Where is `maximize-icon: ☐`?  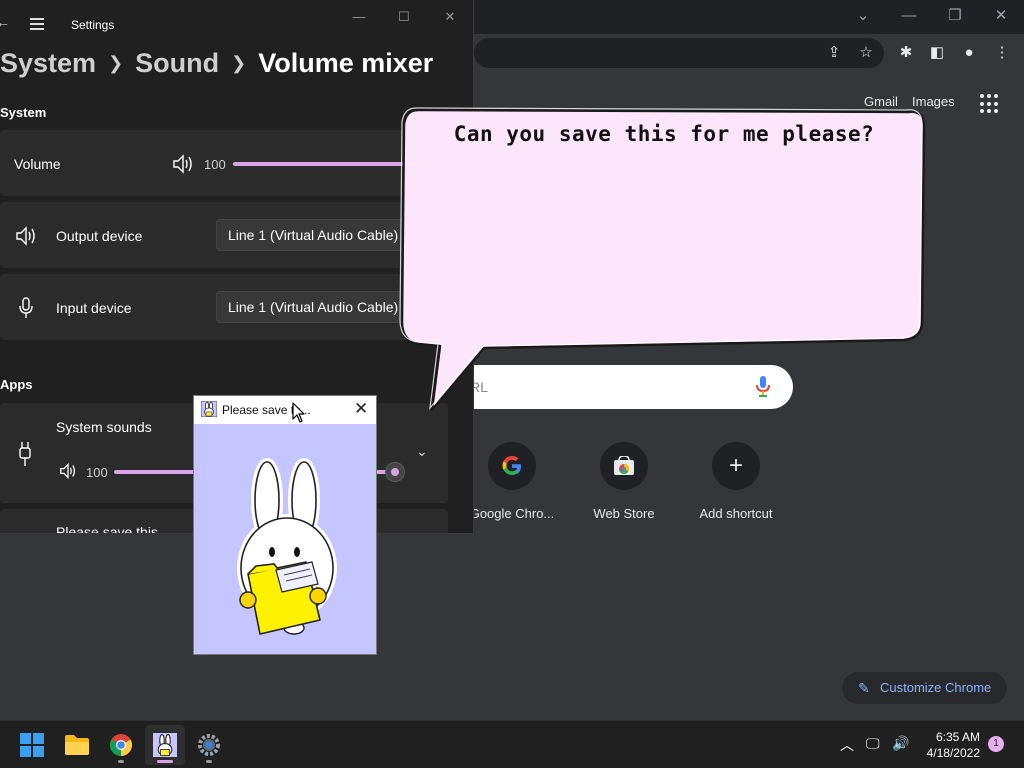
maximize-icon: ☐ is located at coordinates (404, 17).